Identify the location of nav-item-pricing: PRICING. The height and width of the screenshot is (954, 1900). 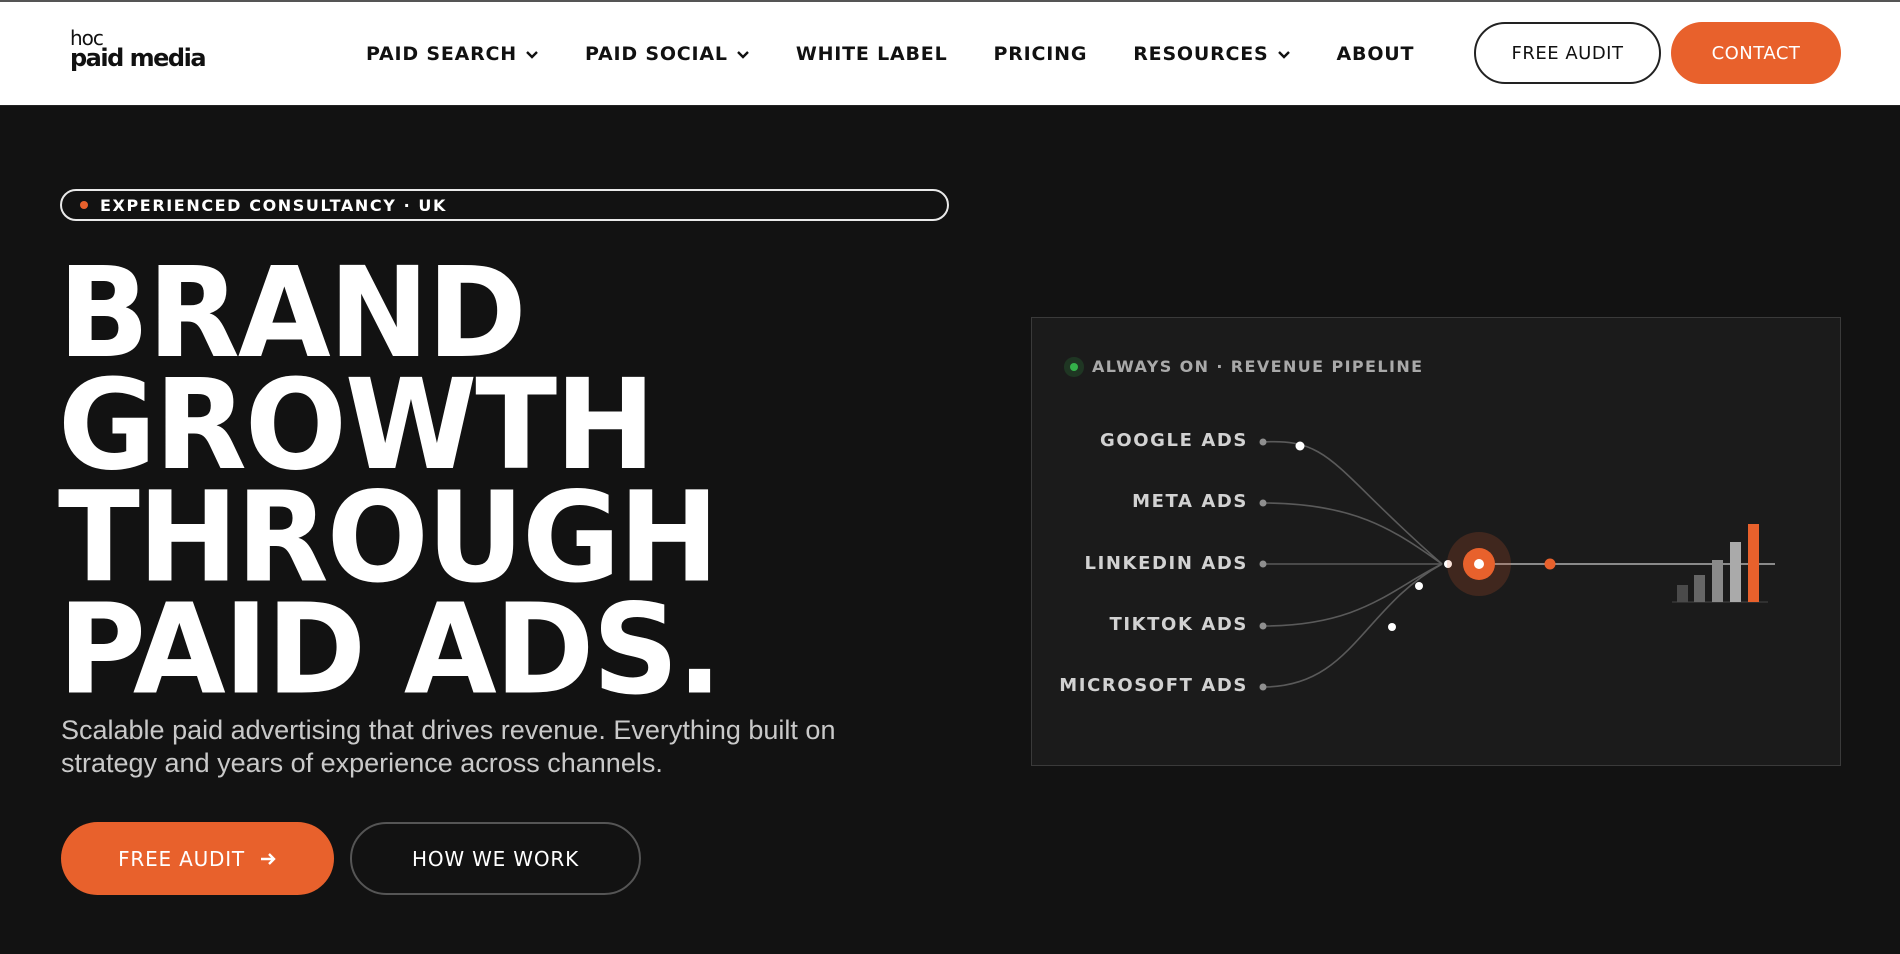
(1040, 54).